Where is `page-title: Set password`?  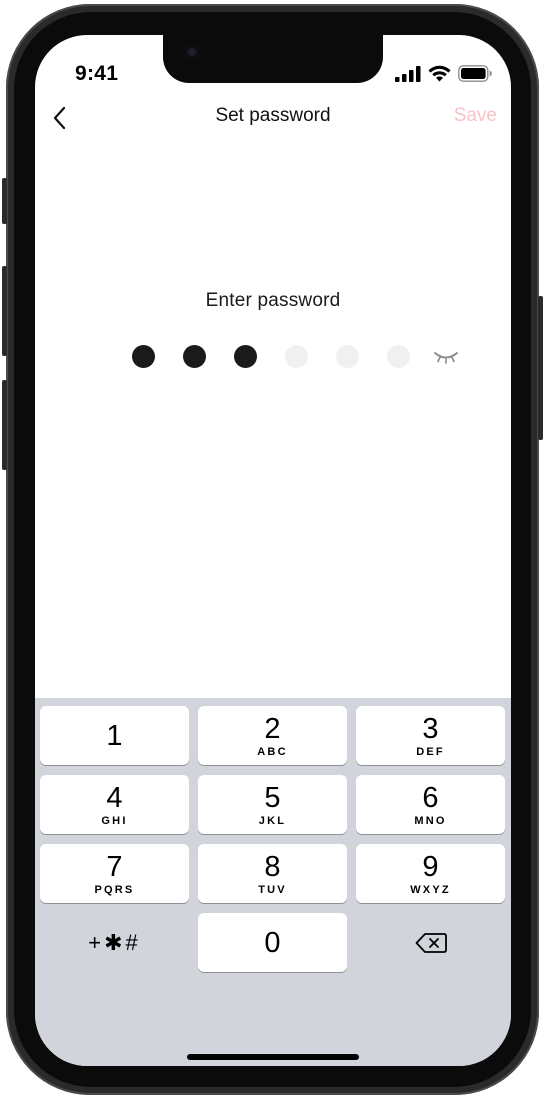
page-title: Set password is located at coordinates (273, 115).